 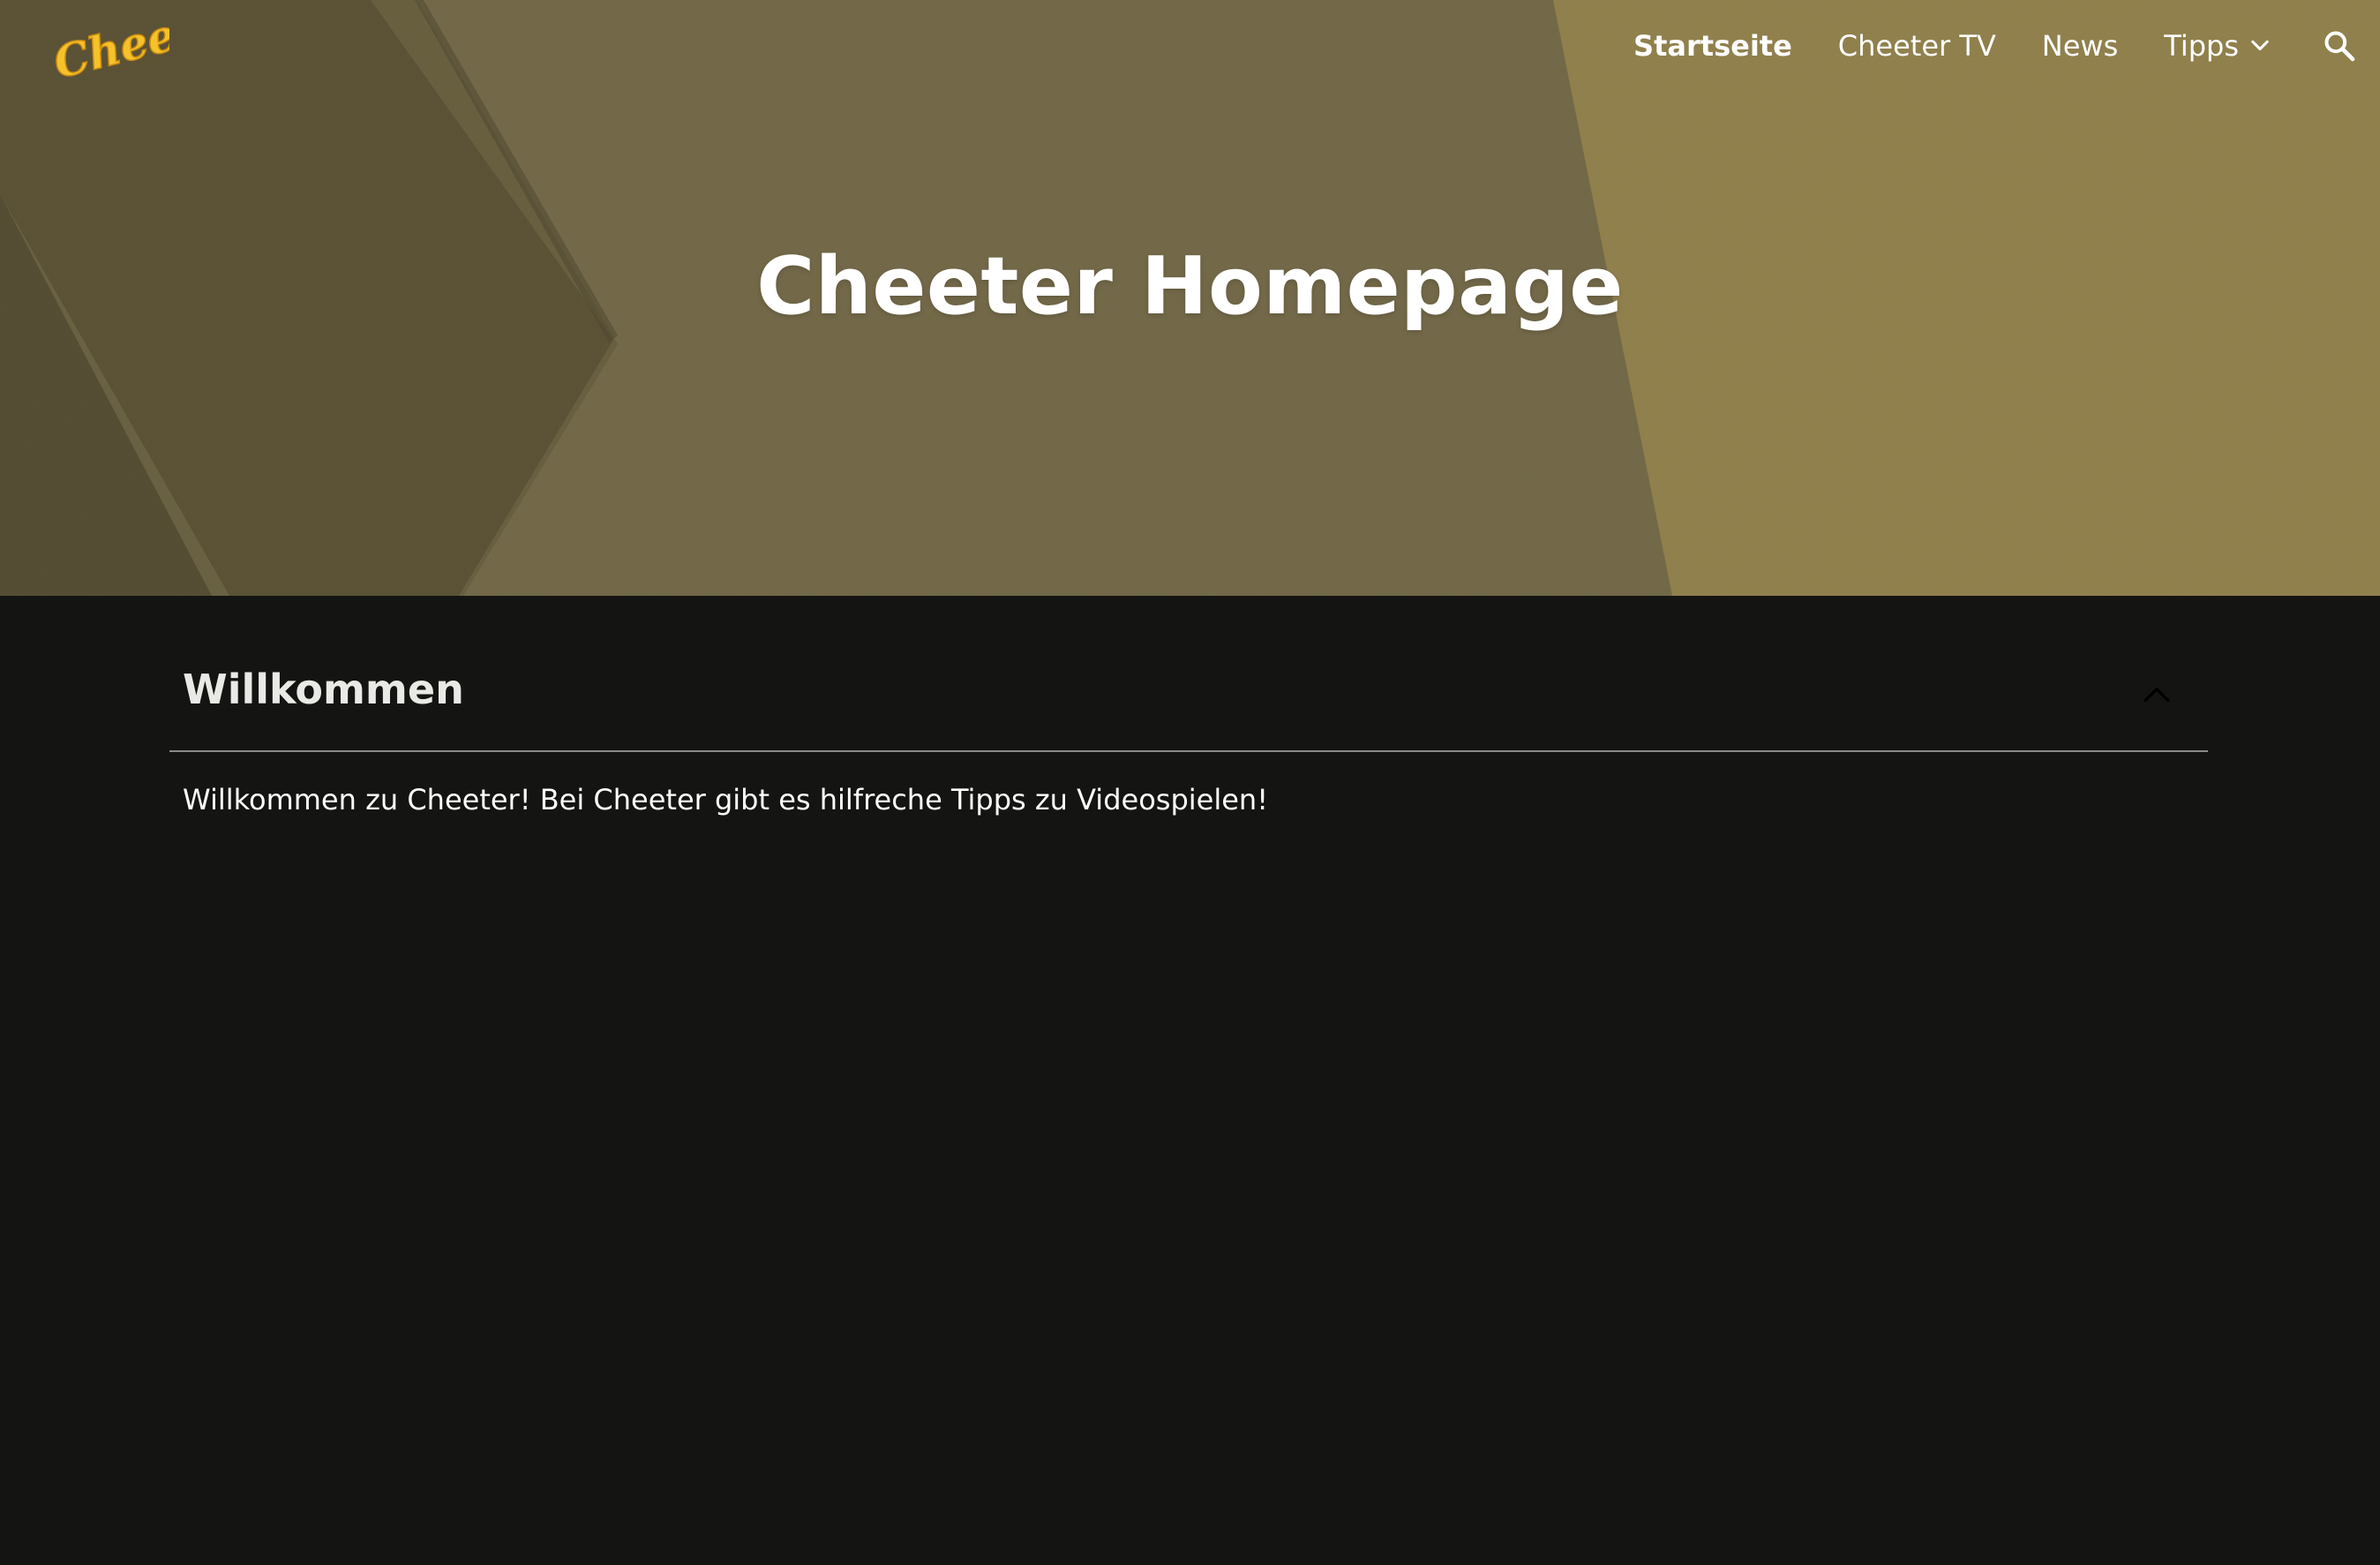 I want to click on nav-tipps: Tipps, so click(x=2201, y=46).